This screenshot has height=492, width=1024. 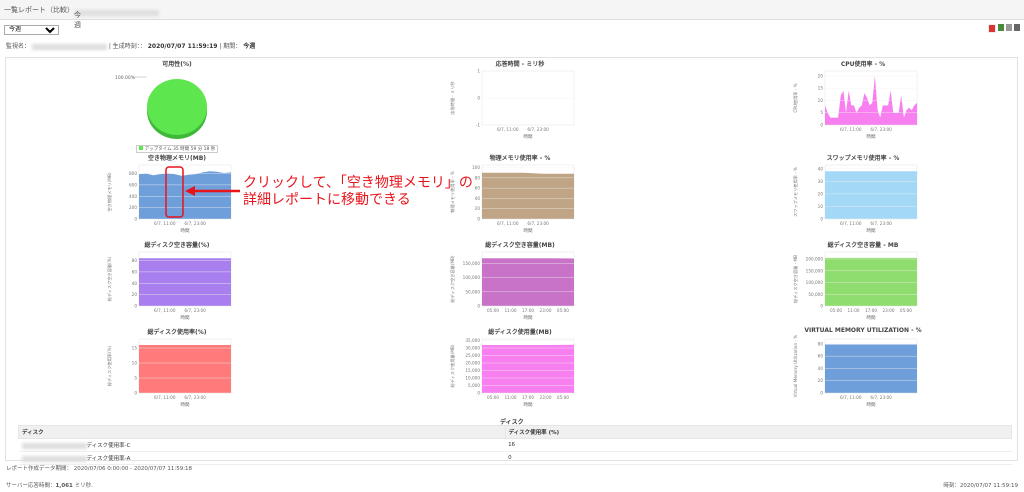 I want to click on arrow-head-icon, so click(x=190, y=191).